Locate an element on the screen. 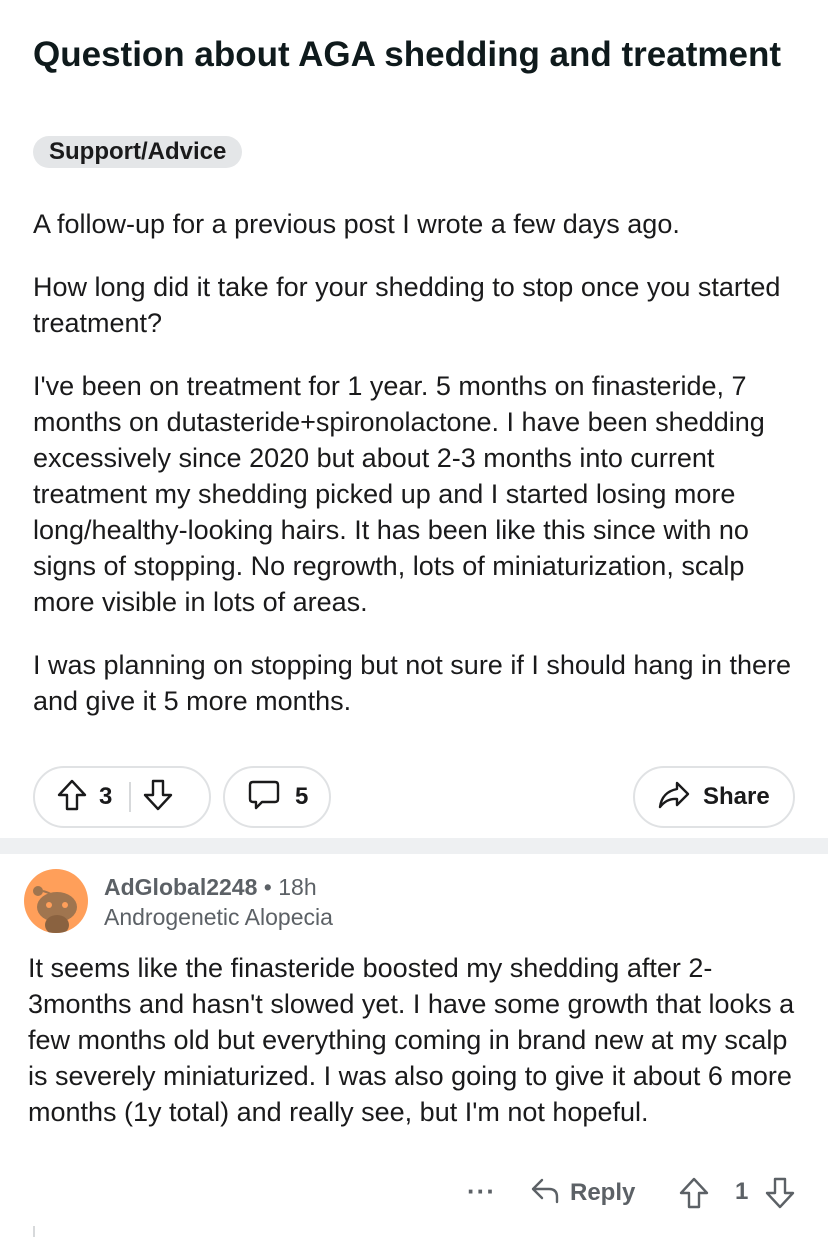 This screenshot has width=828, height=1237. reply-label: Reply is located at coordinates (603, 1192).